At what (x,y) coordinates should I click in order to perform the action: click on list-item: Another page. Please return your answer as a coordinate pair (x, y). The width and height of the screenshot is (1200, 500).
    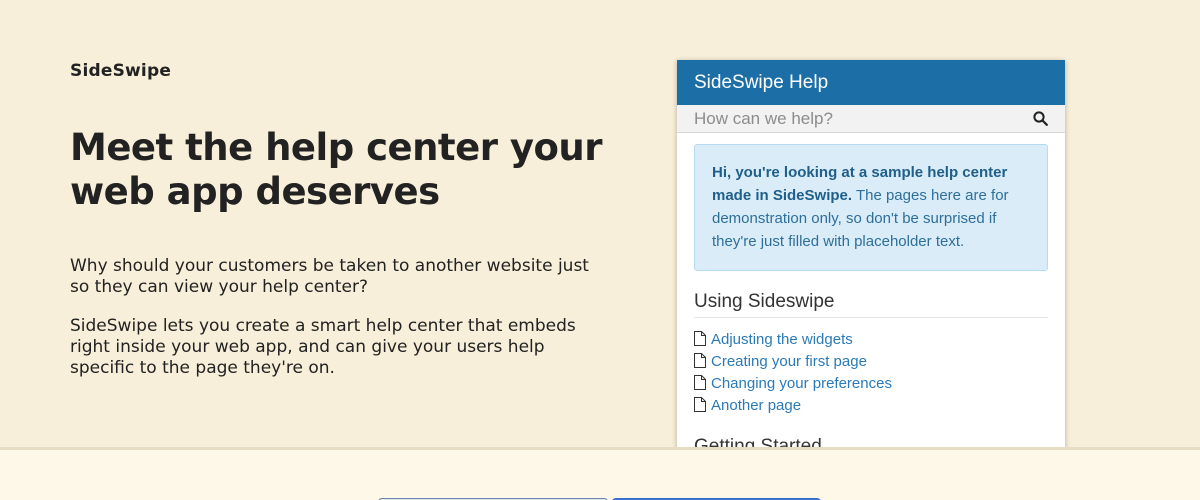
    Looking at the image, I should click on (871, 405).